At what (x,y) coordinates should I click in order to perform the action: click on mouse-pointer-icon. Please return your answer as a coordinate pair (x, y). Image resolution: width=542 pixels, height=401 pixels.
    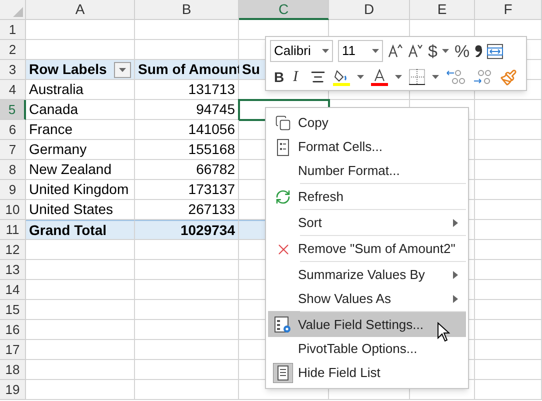
    Looking at the image, I should click on (443, 332).